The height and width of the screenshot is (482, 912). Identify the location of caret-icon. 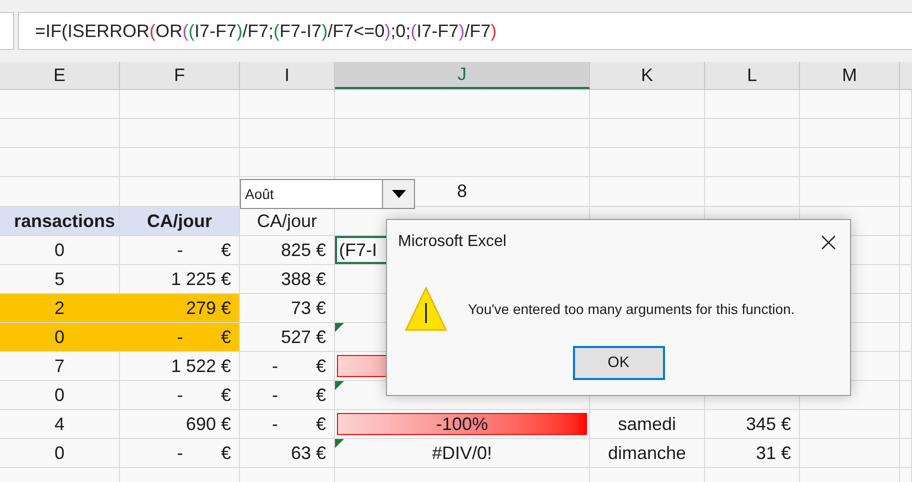
(399, 194).